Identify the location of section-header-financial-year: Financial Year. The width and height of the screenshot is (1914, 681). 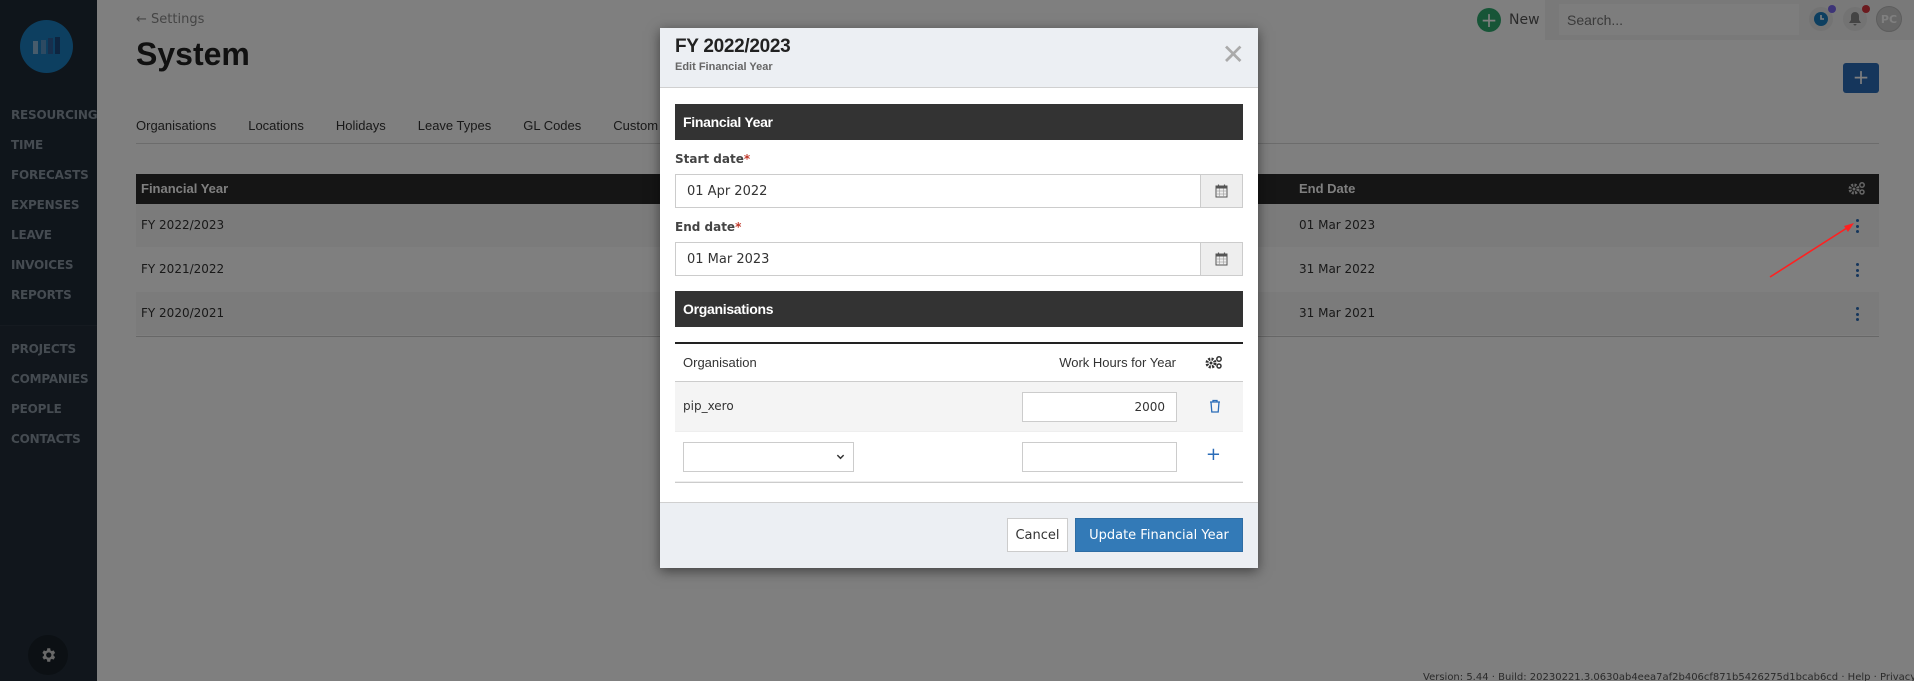
(959, 122).